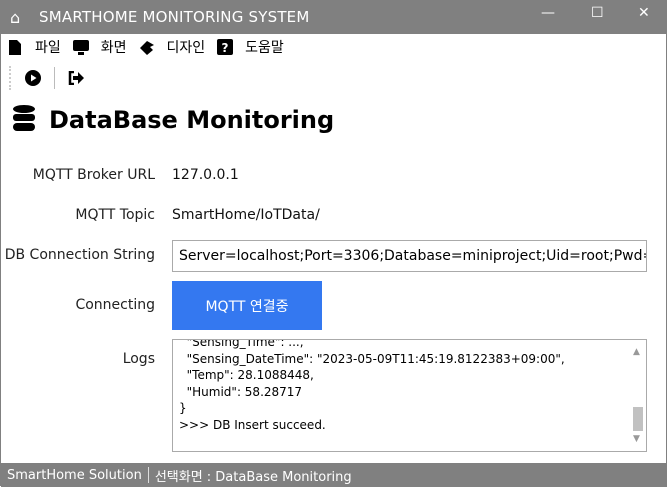  What do you see at coordinates (15, 47) in the screenshot?
I see `file-icon` at bounding box center [15, 47].